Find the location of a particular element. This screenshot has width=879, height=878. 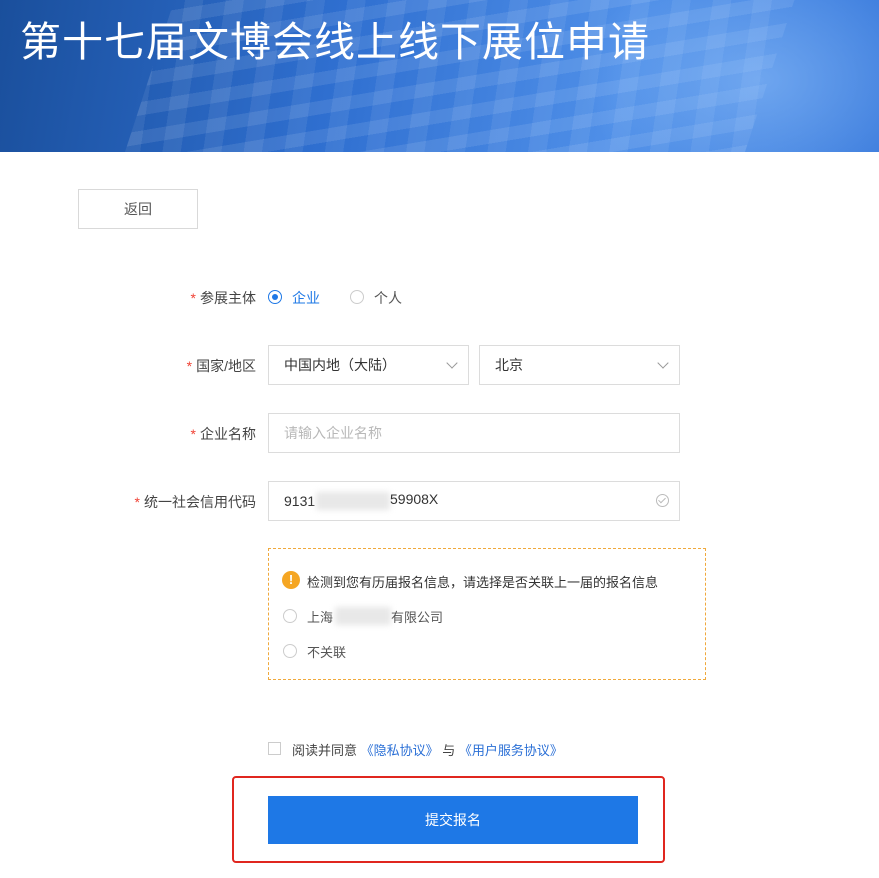

privacy-policy-link: 《隐私协议》 is located at coordinates (400, 750).